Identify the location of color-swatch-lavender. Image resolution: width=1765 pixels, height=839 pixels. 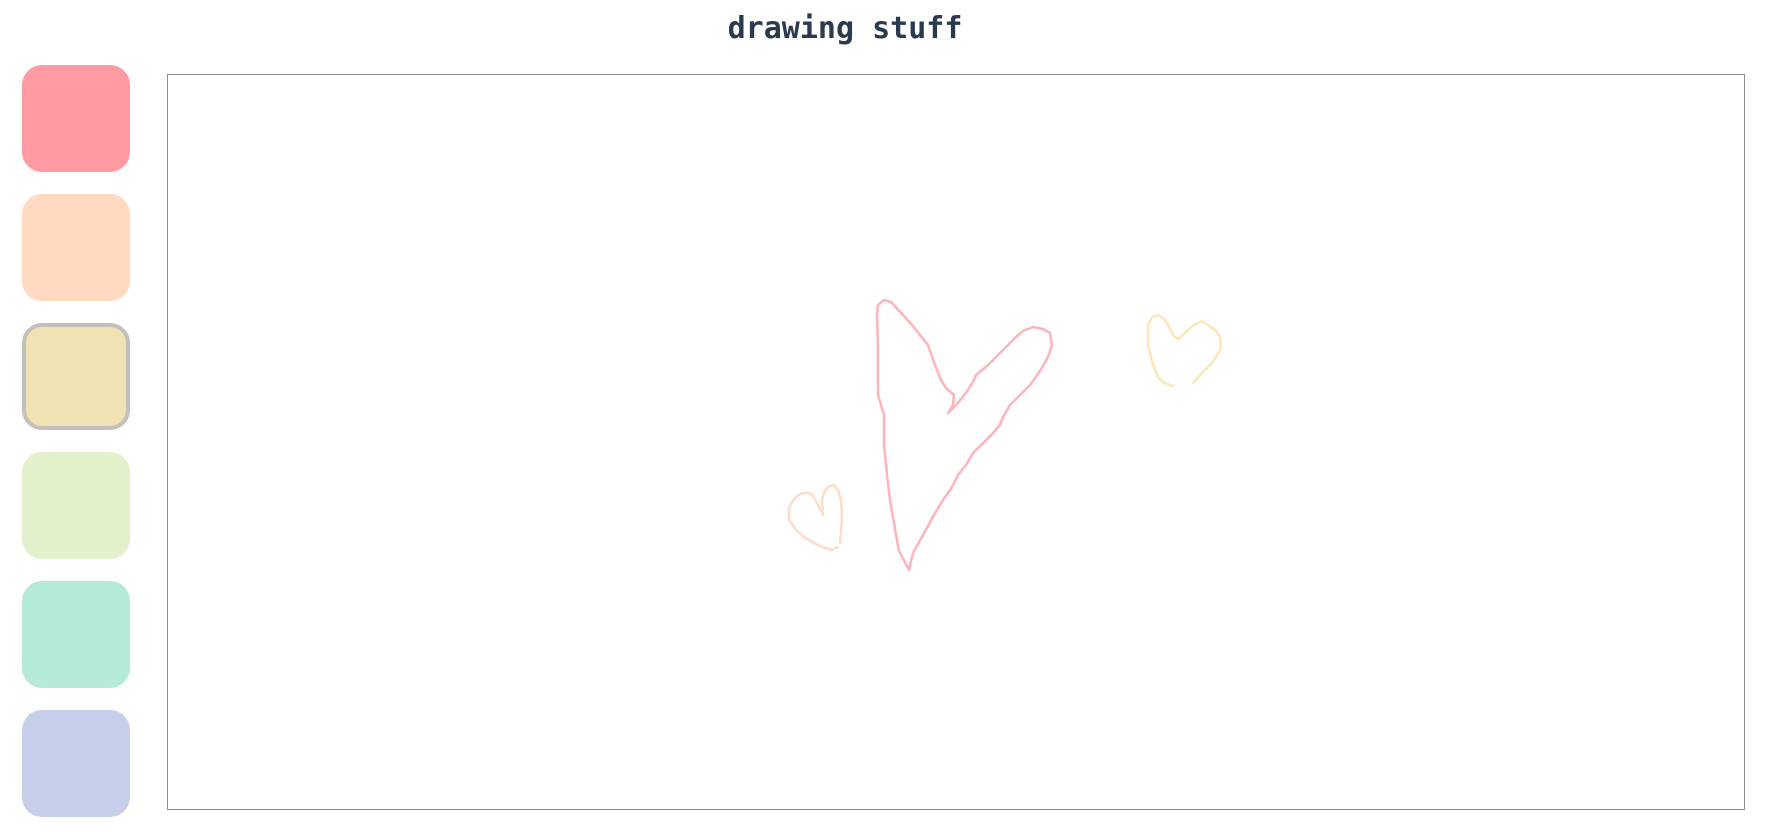
(76, 763).